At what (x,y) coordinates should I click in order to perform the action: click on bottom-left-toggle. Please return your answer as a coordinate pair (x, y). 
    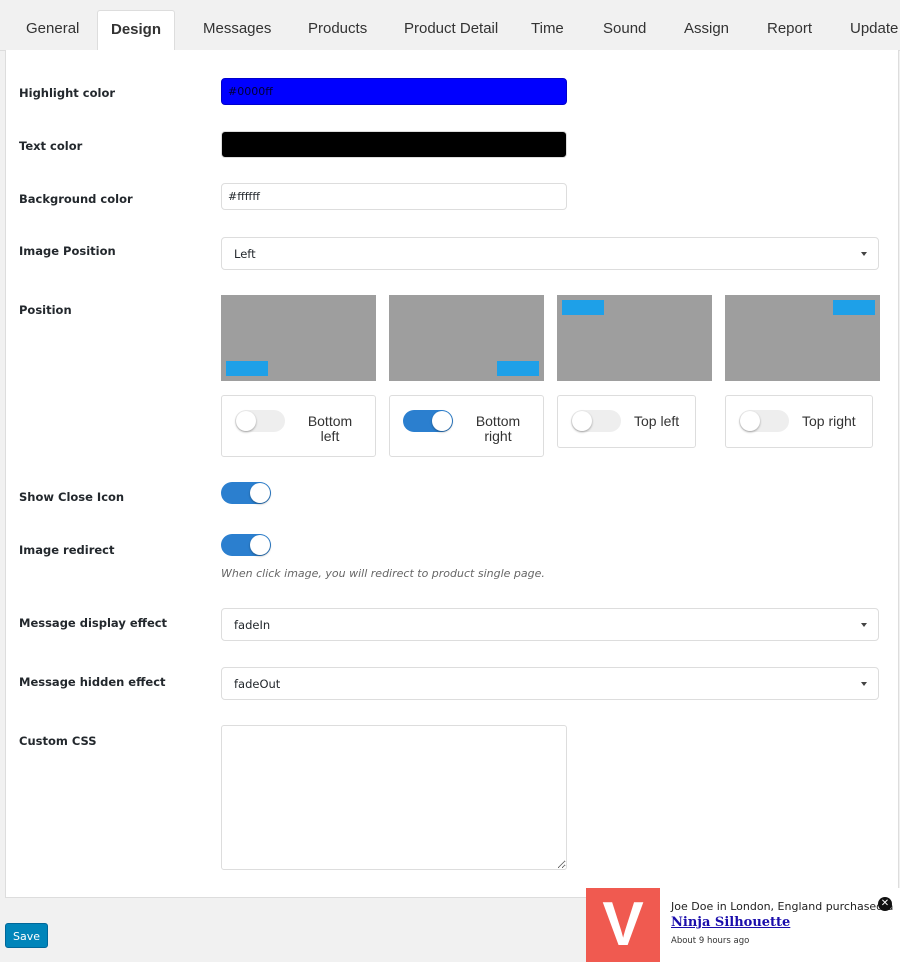
    Looking at the image, I should click on (260, 421).